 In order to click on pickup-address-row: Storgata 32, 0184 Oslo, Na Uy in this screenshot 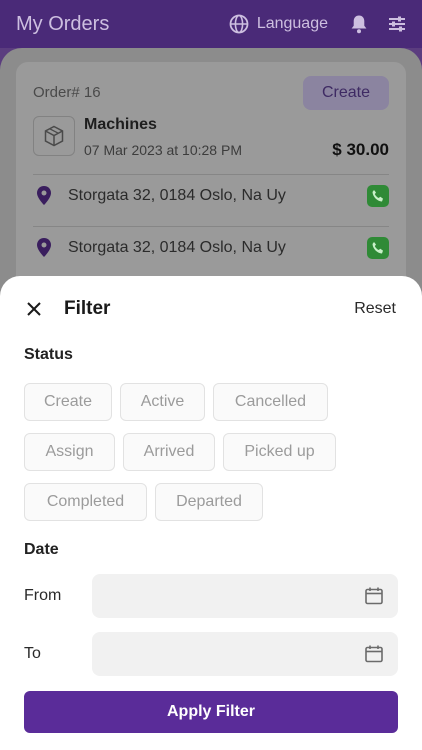, I will do `click(211, 196)`.